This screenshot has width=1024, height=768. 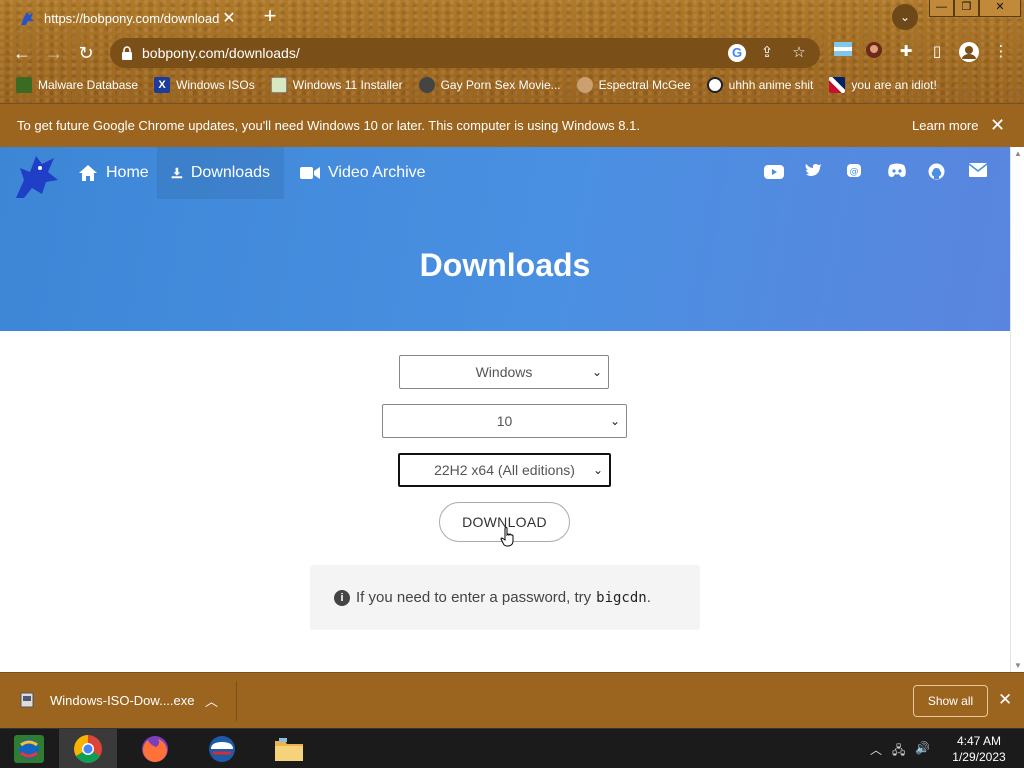 I want to click on bookmark-windows-isos: X Windows ISOs, so click(x=204, y=85).